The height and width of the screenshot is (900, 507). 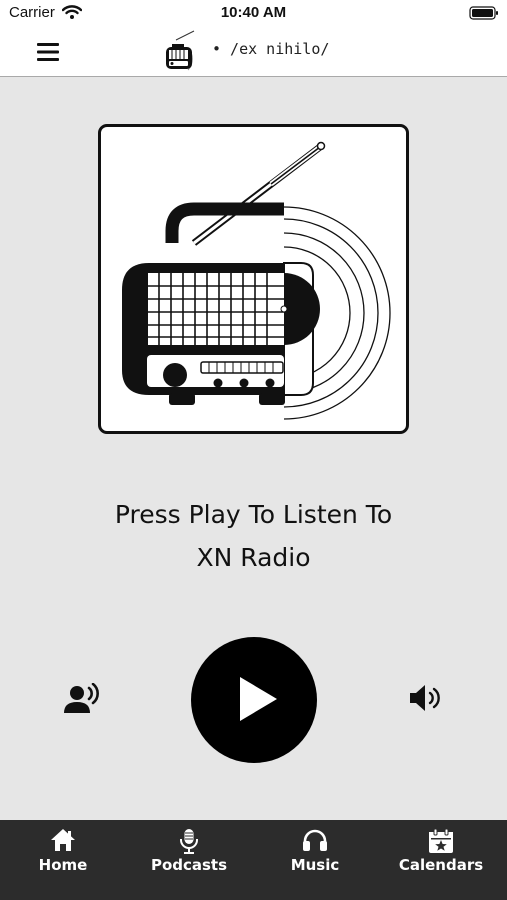 I want to click on tab-label: Music, so click(x=315, y=865).